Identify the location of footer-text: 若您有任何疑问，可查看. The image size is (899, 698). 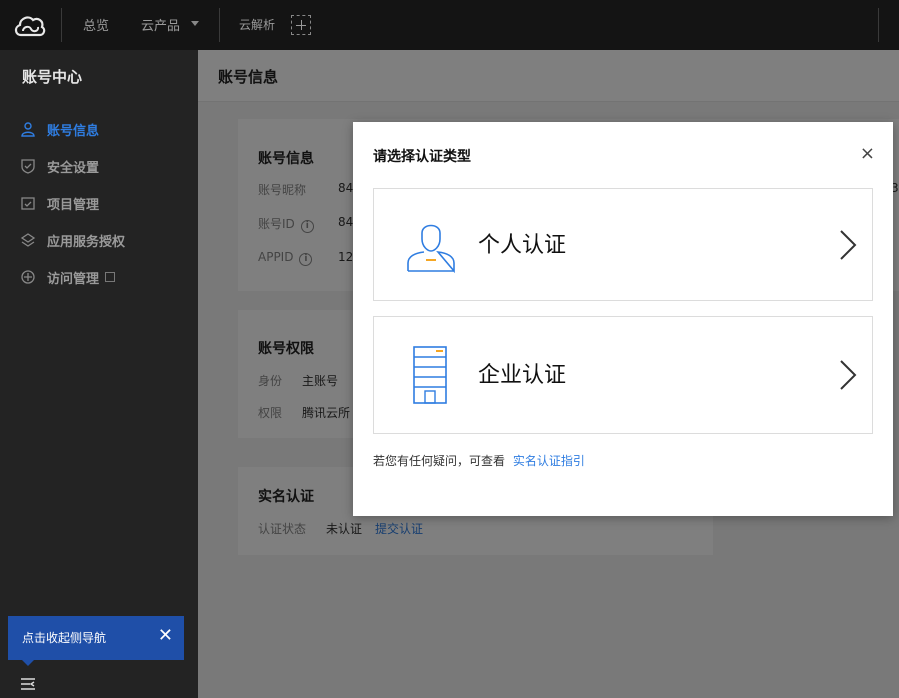
(439, 461).